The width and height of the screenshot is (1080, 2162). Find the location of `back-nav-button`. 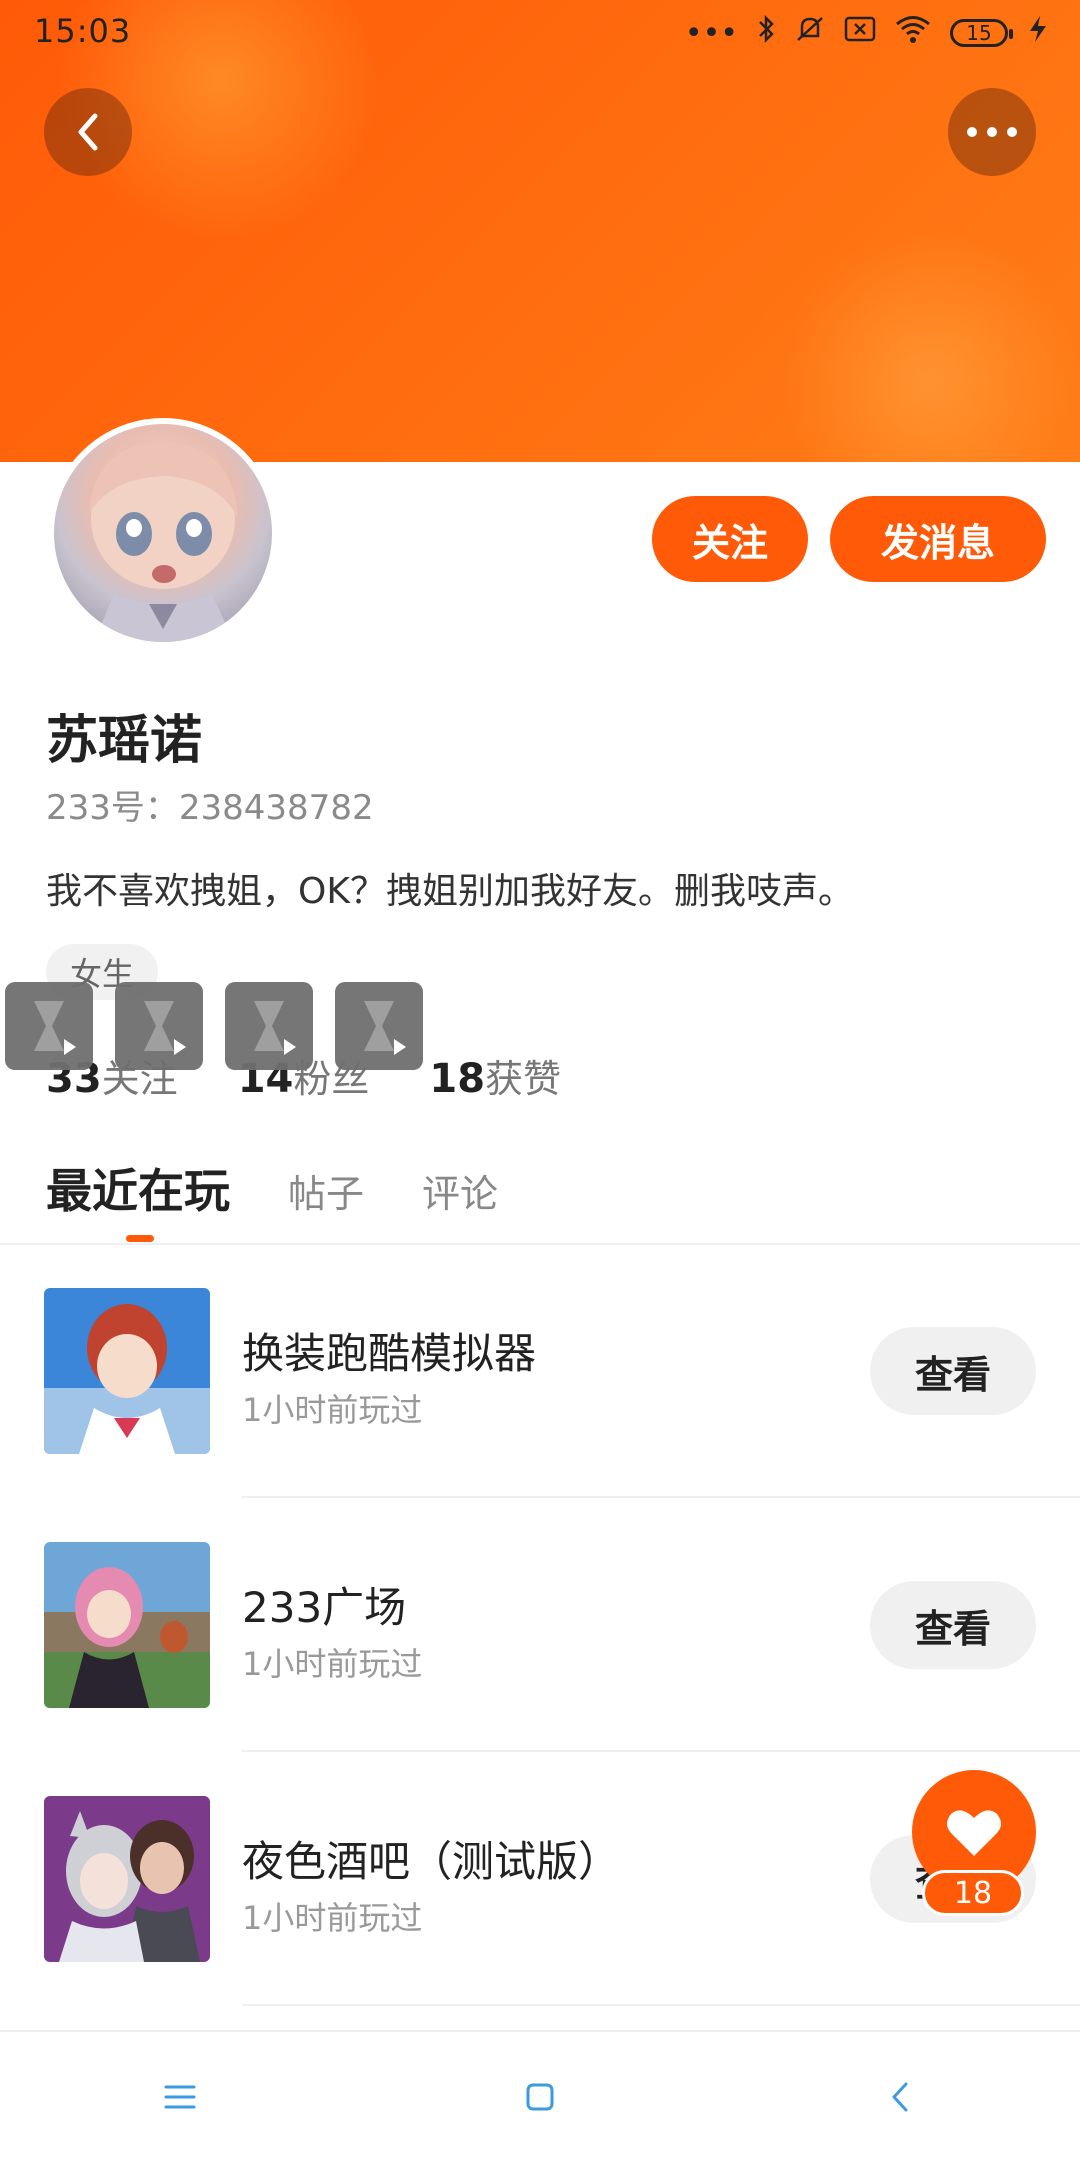

back-nav-button is located at coordinates (900, 2097).